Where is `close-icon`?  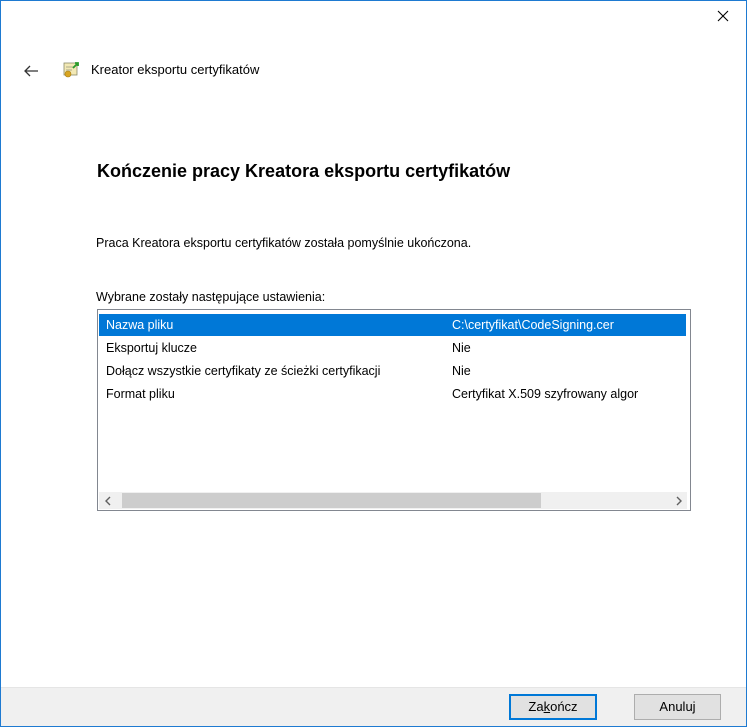 close-icon is located at coordinates (723, 16).